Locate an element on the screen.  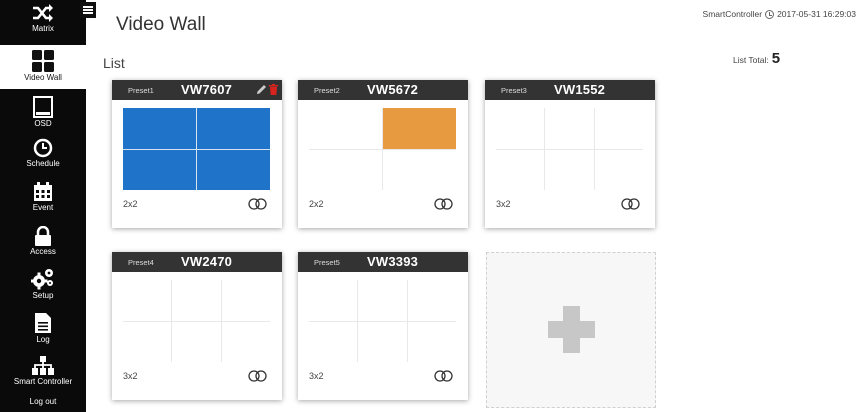
card-header: Preset4 VW2470 is located at coordinates (197, 262).